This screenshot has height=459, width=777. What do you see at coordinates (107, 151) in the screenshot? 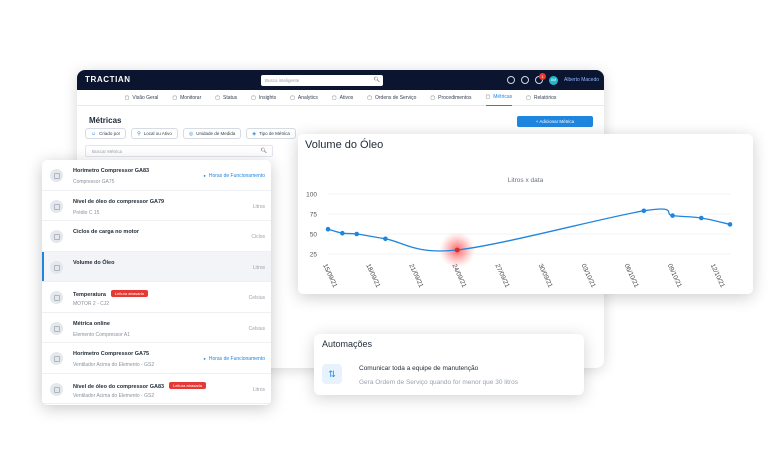
I see `metric-search-placeholder: Buscar Métrica` at bounding box center [107, 151].